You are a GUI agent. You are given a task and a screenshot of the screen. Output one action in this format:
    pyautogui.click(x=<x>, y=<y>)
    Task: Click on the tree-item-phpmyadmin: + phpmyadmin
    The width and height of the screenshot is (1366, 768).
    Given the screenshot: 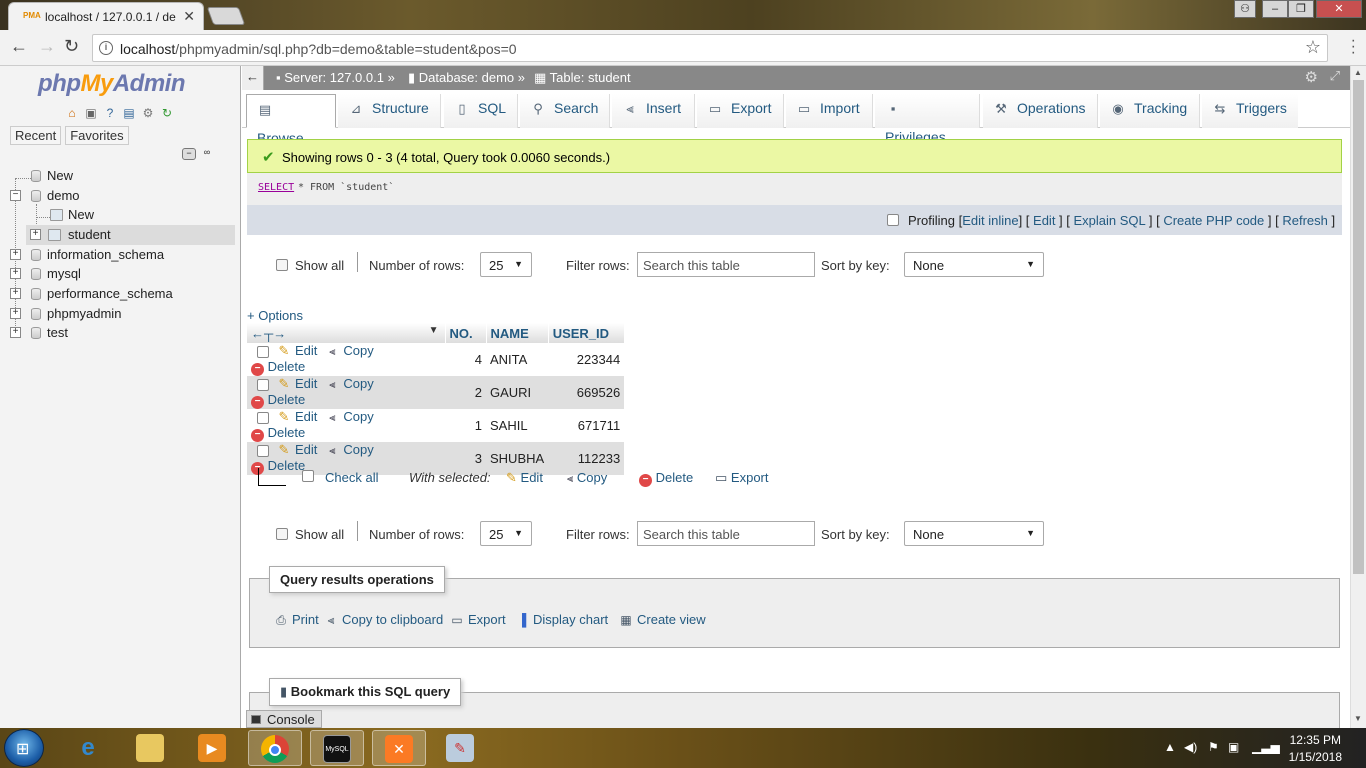 What is the action you would take?
    pyautogui.click(x=120, y=314)
    